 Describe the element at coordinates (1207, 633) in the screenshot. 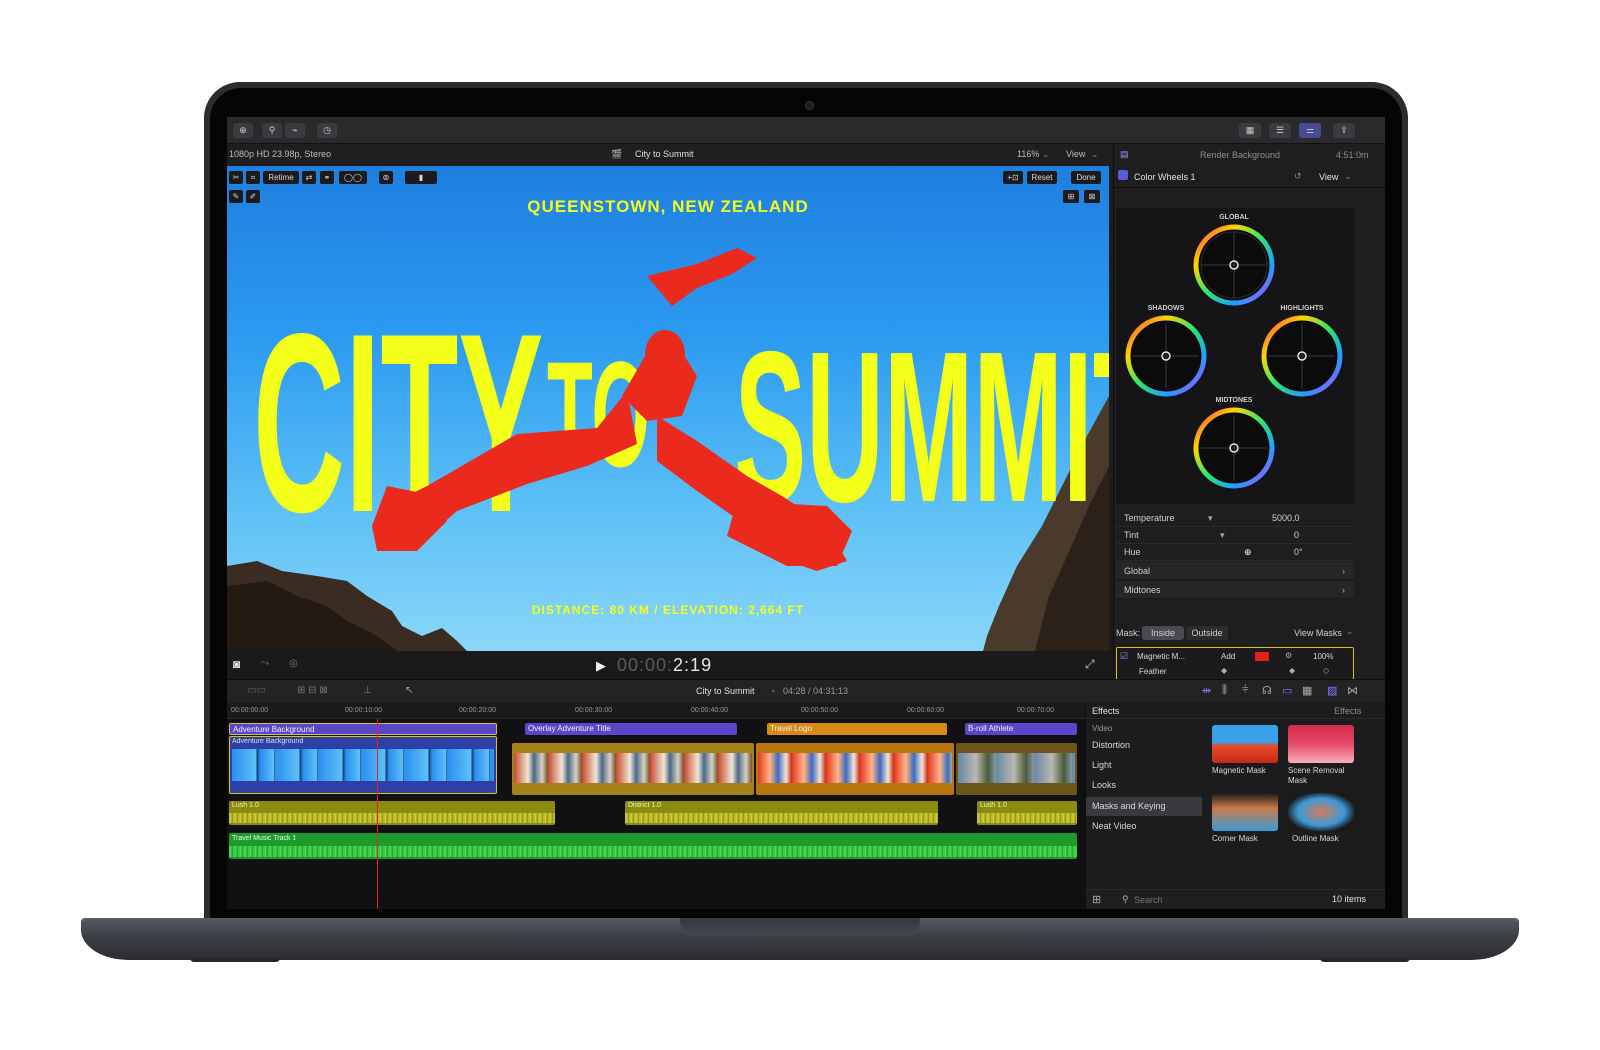

I see `mask-outside-button: Outside` at that location.